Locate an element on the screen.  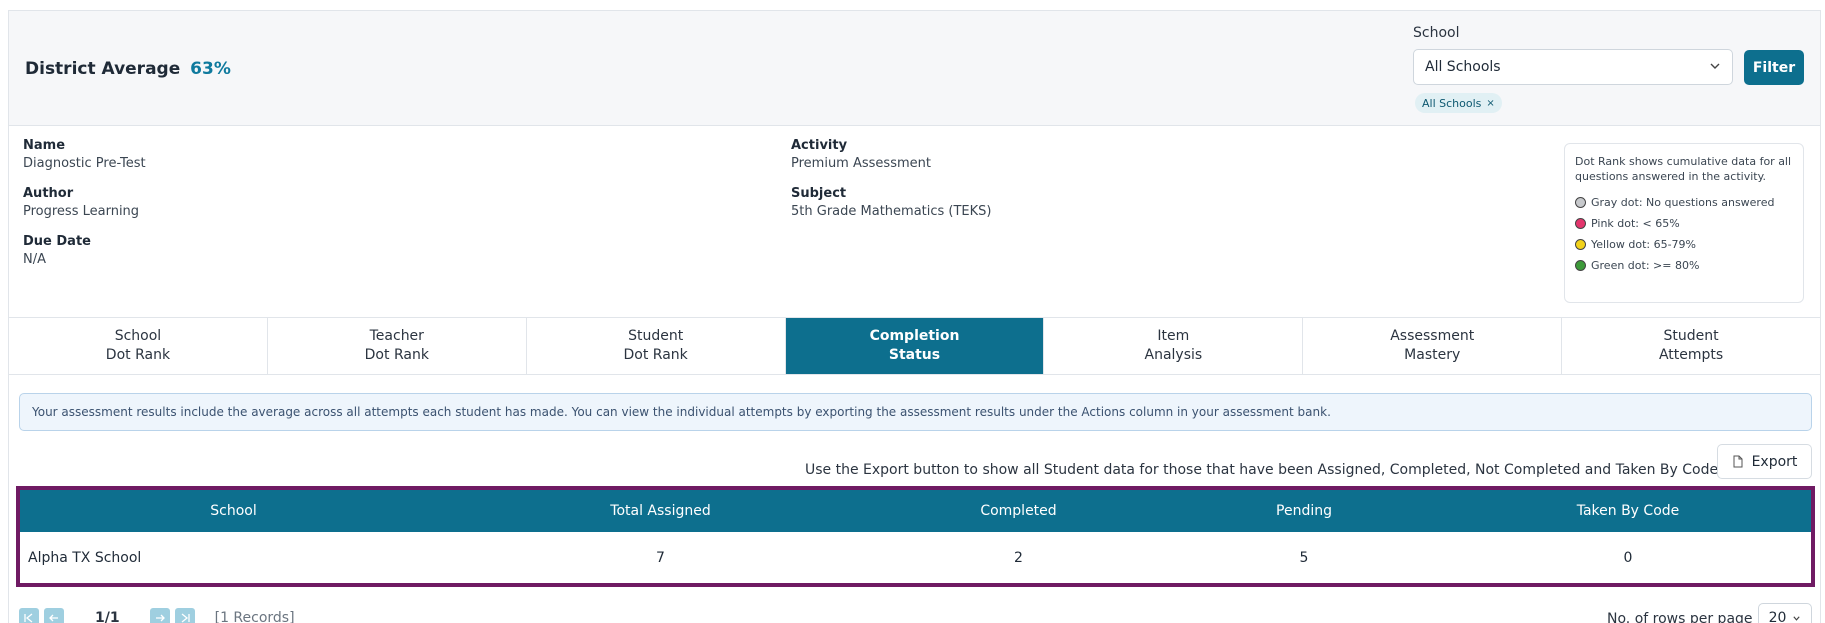
tab-teacher-dot-rank: Teacher Dot Rank is located at coordinates (397, 346).